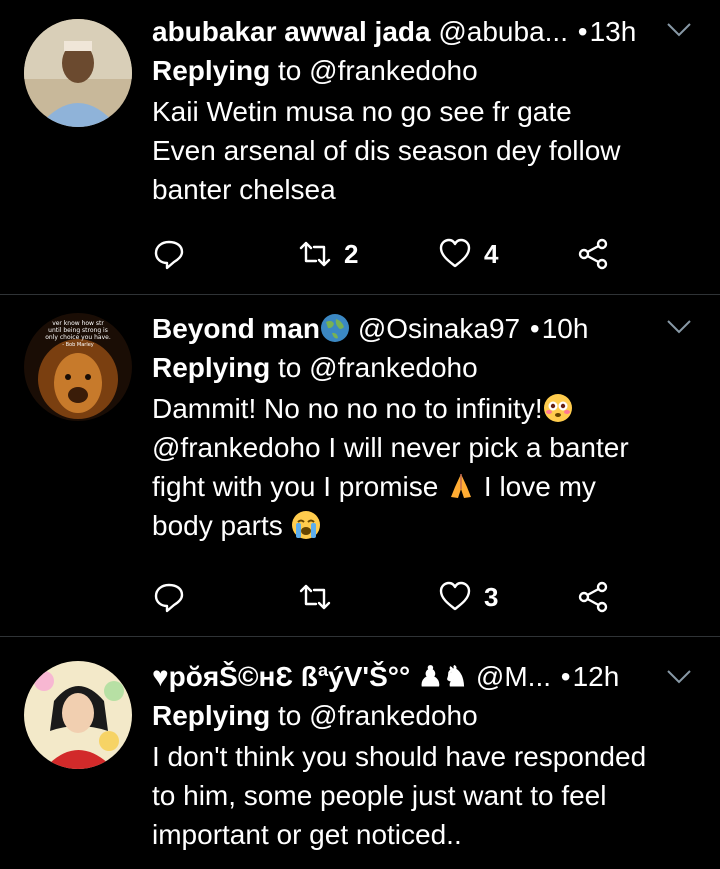  Describe the element at coordinates (78, 330) in the screenshot. I see `avatar-quote-line: until being strong is` at that location.